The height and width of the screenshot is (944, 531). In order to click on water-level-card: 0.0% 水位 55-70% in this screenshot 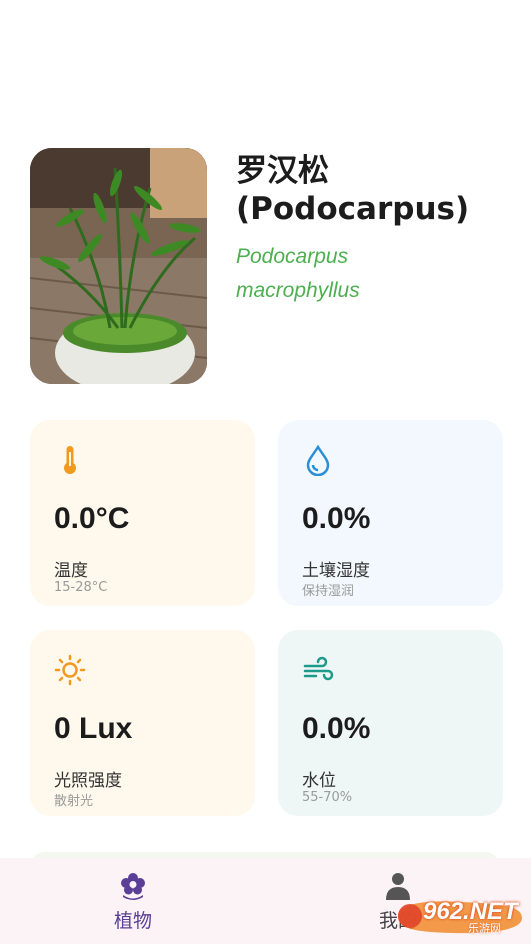, I will do `click(390, 723)`.